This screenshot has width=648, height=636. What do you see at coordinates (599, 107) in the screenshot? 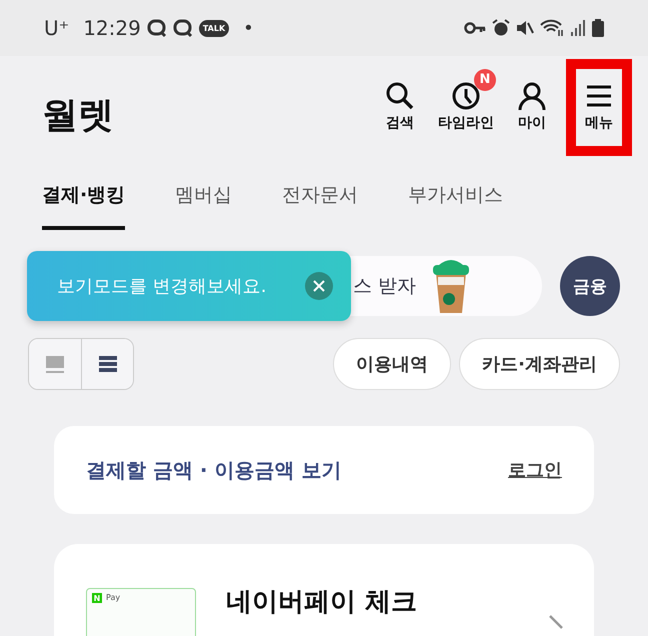
I see `menu-button: 메뉴` at bounding box center [599, 107].